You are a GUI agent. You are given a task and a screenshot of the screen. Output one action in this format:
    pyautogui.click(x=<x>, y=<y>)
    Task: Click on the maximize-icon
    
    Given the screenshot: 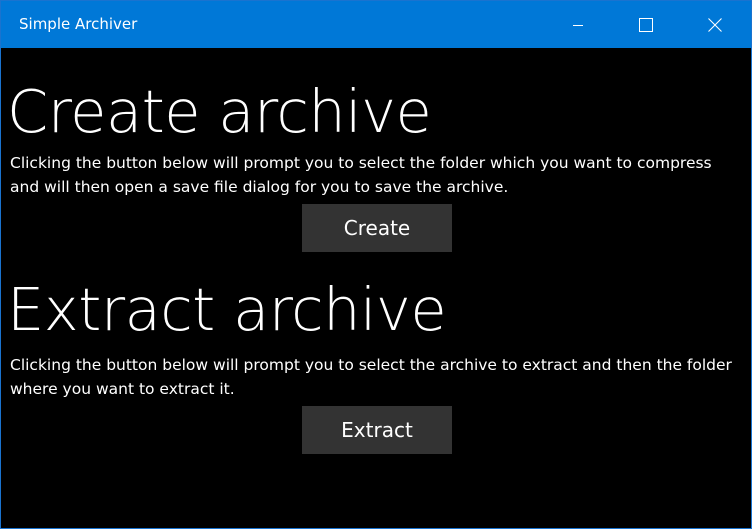 What is the action you would take?
    pyautogui.click(x=646, y=24)
    